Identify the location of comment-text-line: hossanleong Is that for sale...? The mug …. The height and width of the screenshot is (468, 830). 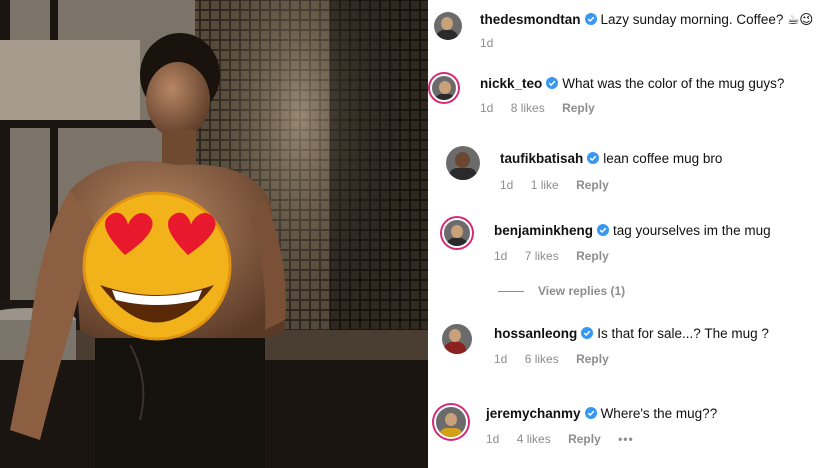
(631, 333).